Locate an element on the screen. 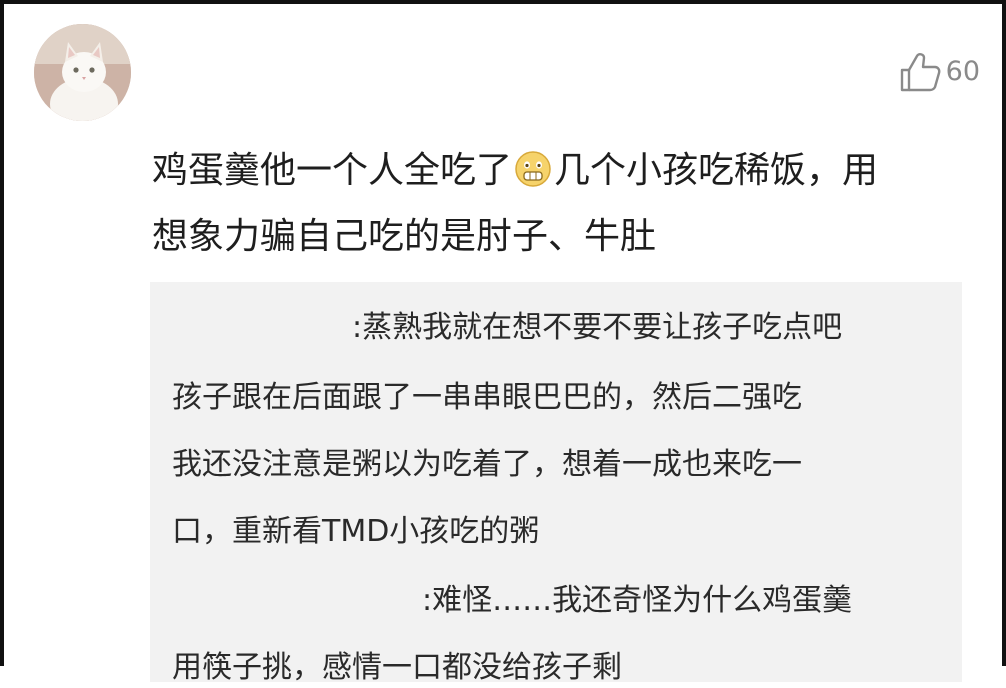 This screenshot has height=688, width=1006. reply-line: 用筷子挑，感情一口都没给孩子剩 is located at coordinates (397, 667).